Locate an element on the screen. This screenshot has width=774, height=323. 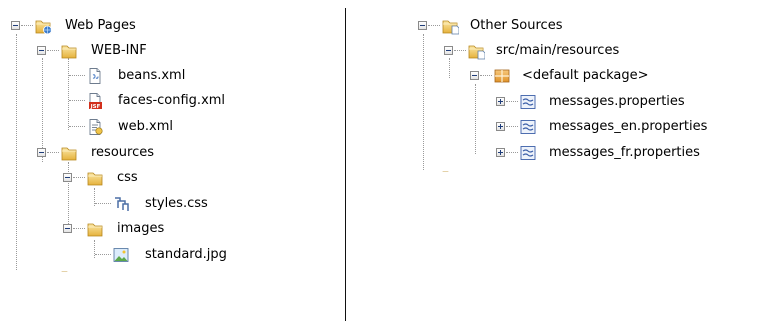
tree-node-src-main-resources: src/main/resources is located at coordinates (558, 51).